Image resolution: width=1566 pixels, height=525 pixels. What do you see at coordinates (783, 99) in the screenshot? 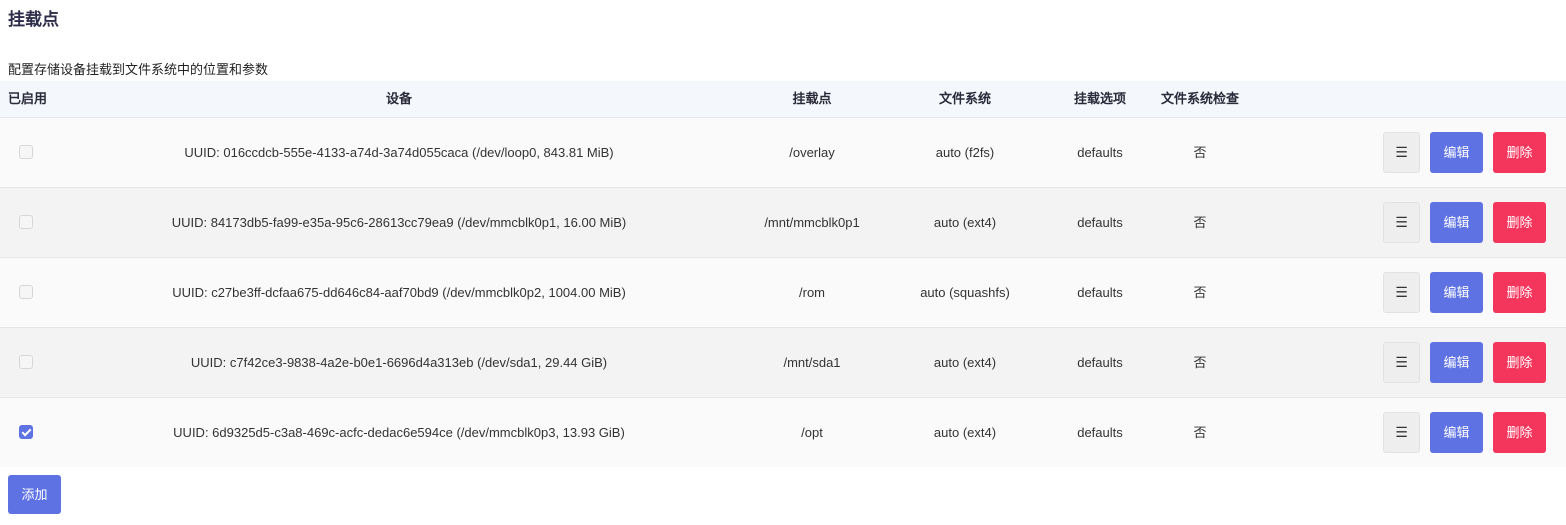
I see `table-header: 已启用 设备 挂载点 文件系统 挂载选项 文件系统检查` at bounding box center [783, 99].